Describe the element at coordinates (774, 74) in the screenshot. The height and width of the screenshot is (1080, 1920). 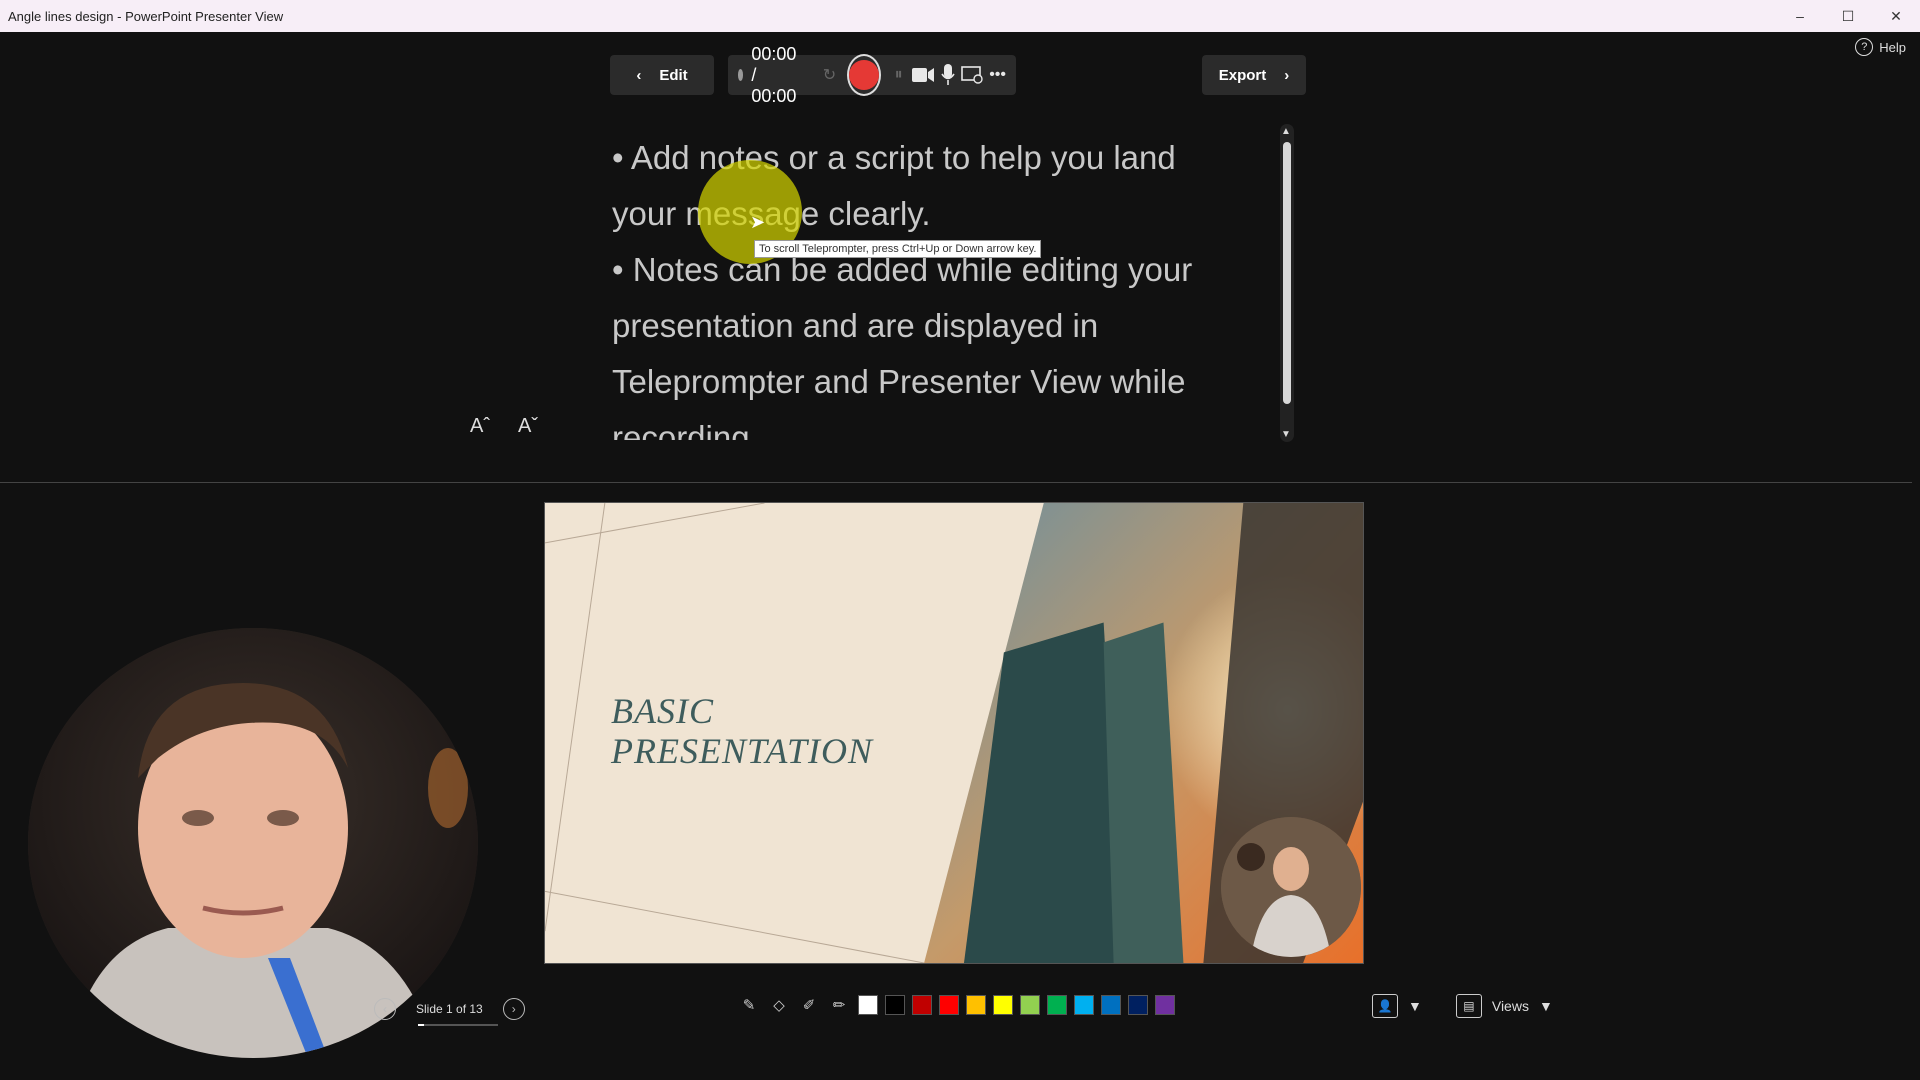
I see `timer: 00:00 / 00:00` at that location.